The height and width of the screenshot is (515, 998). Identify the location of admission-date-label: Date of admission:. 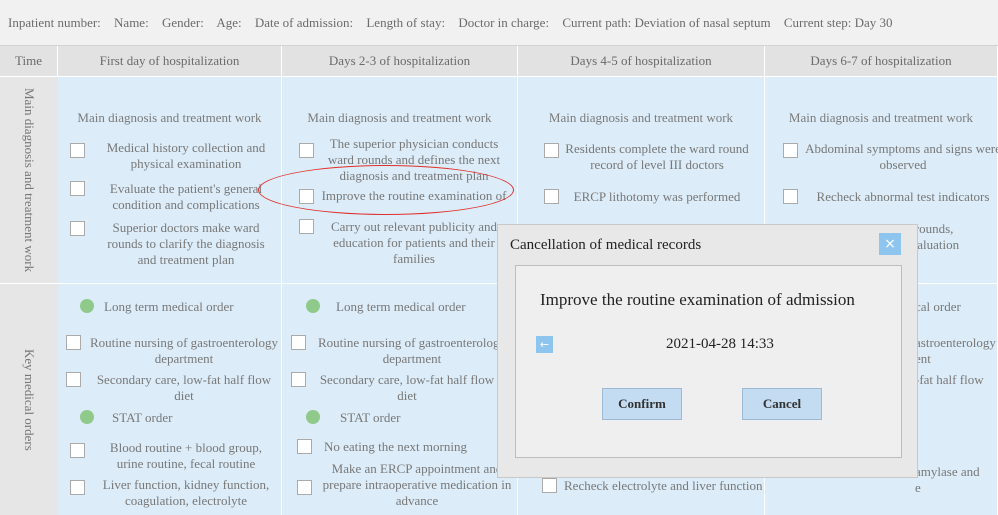
(304, 22).